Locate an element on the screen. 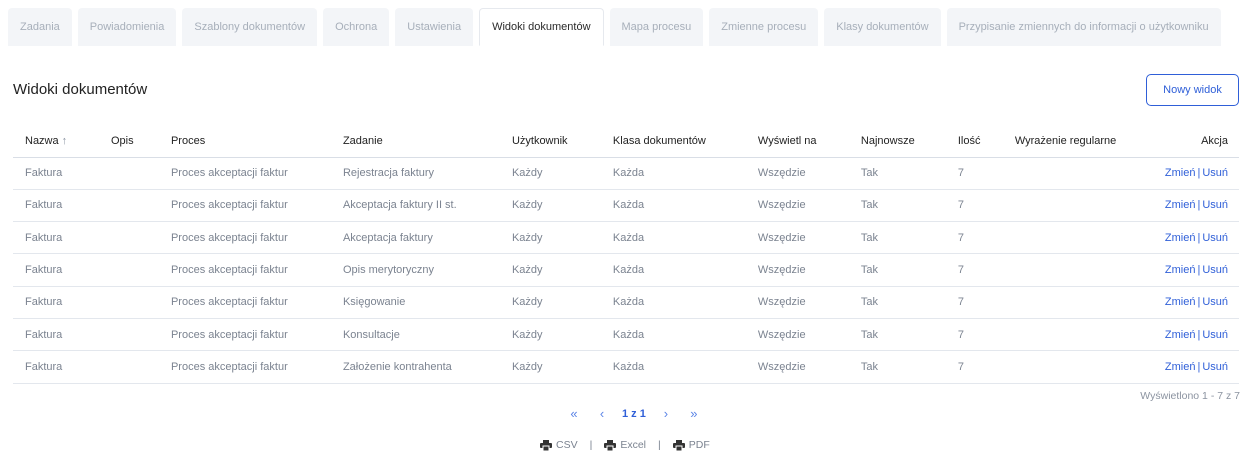  prev-page-button: ‹ is located at coordinates (602, 413).